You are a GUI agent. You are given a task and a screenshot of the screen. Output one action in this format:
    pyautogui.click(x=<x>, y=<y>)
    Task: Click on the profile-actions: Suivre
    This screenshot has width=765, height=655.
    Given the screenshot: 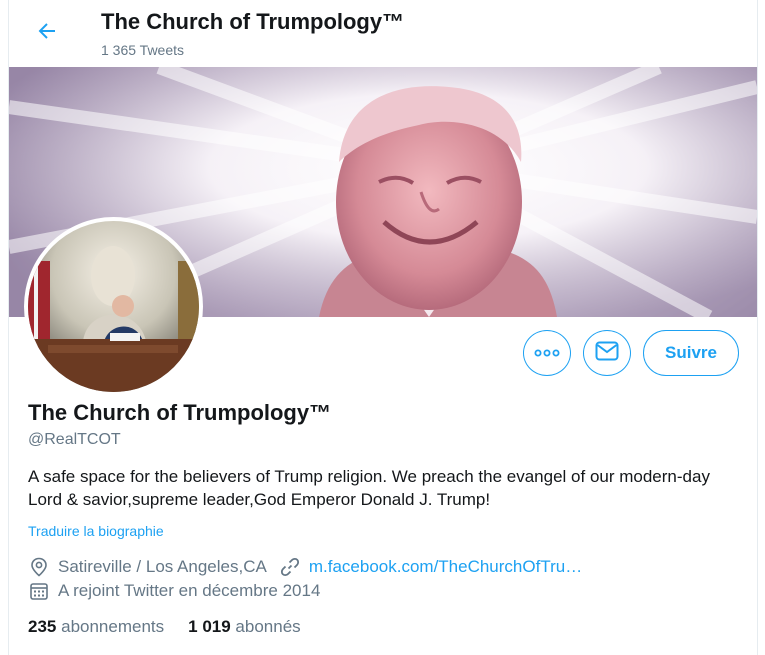 What is the action you would take?
    pyautogui.click(x=631, y=353)
    